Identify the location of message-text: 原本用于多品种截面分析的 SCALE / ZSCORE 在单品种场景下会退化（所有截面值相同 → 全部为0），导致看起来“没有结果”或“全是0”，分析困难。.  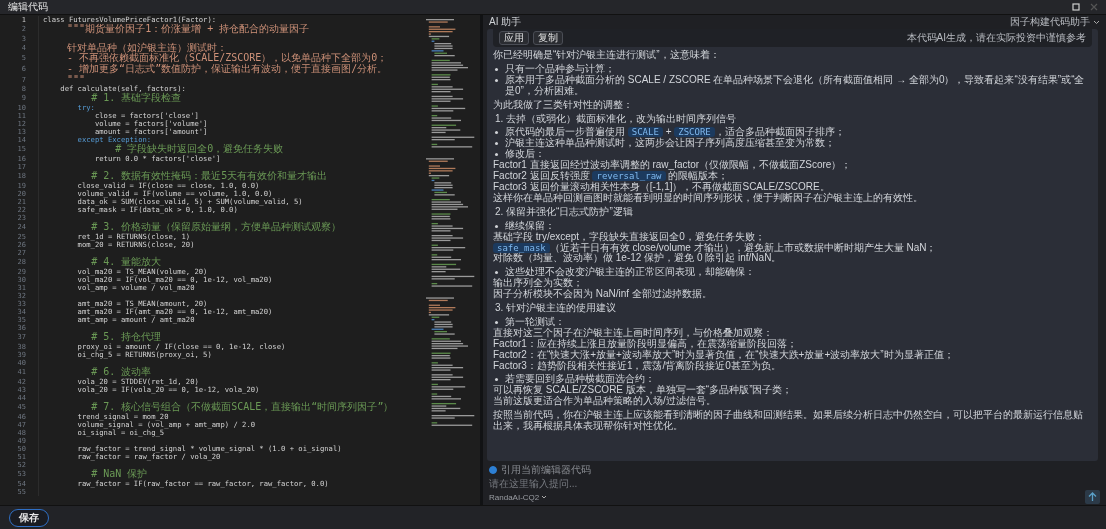
(795, 85).